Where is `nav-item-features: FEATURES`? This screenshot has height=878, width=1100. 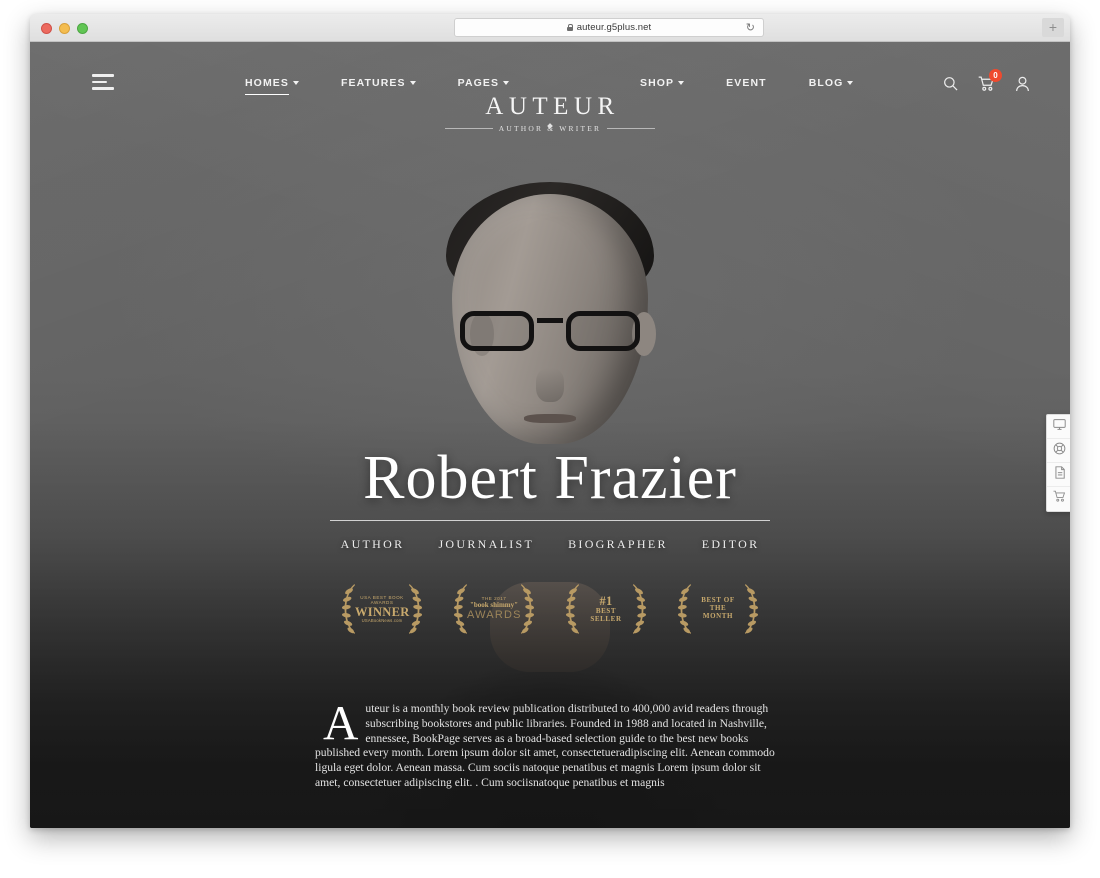 nav-item-features: FEATURES is located at coordinates (378, 86).